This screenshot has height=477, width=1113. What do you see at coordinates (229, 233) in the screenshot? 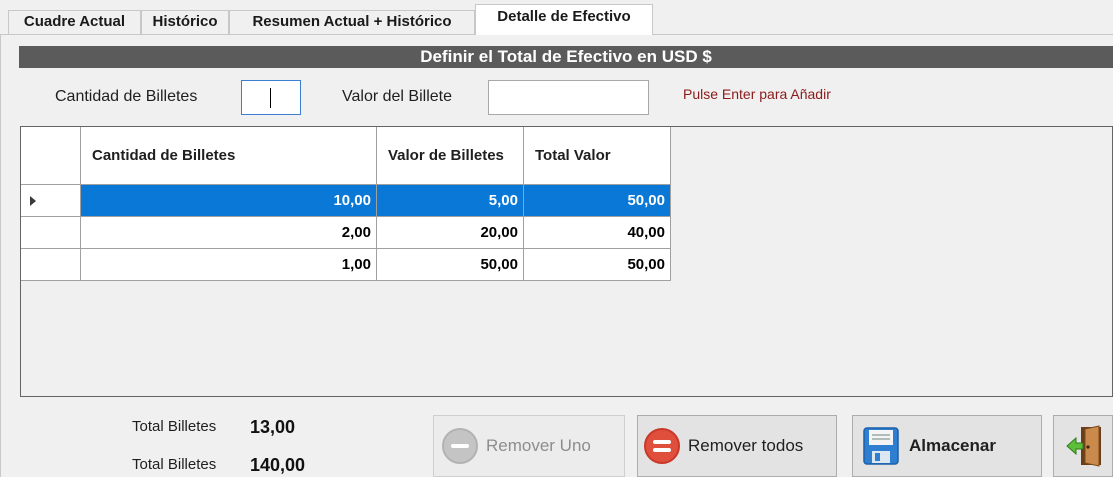
I see `table-cell: 2,00` at bounding box center [229, 233].